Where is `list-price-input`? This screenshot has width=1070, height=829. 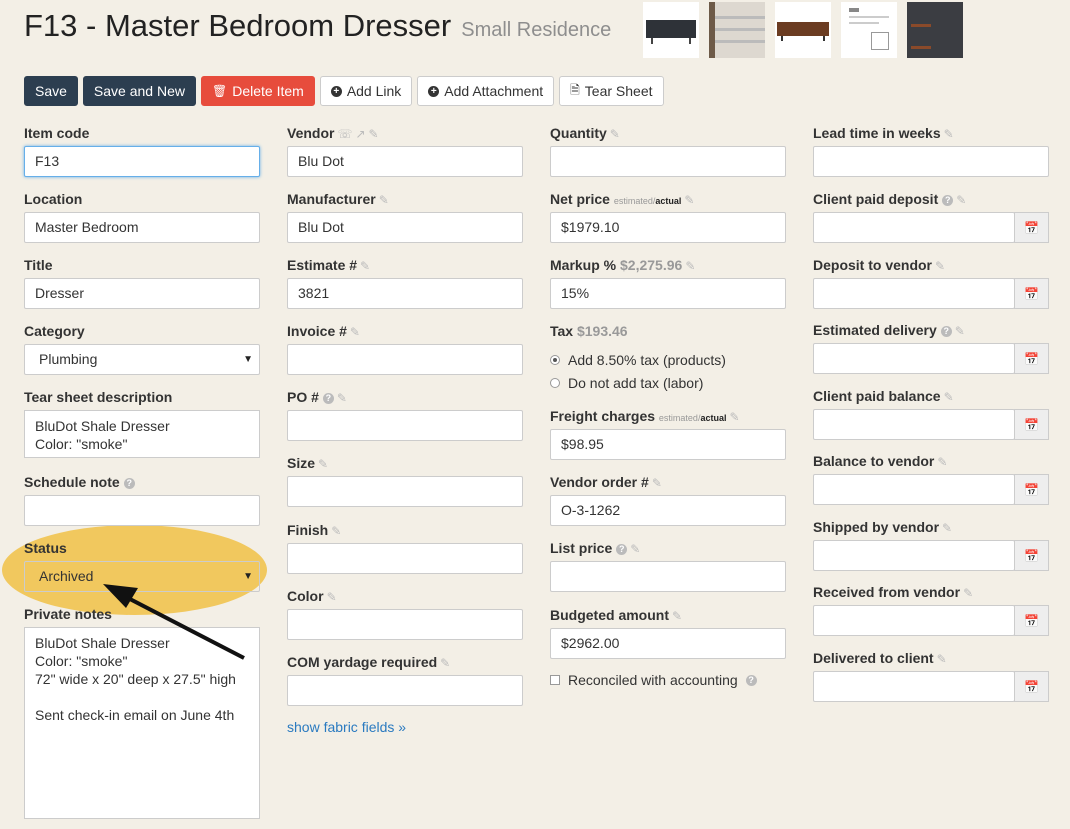 list-price-input is located at coordinates (668, 576).